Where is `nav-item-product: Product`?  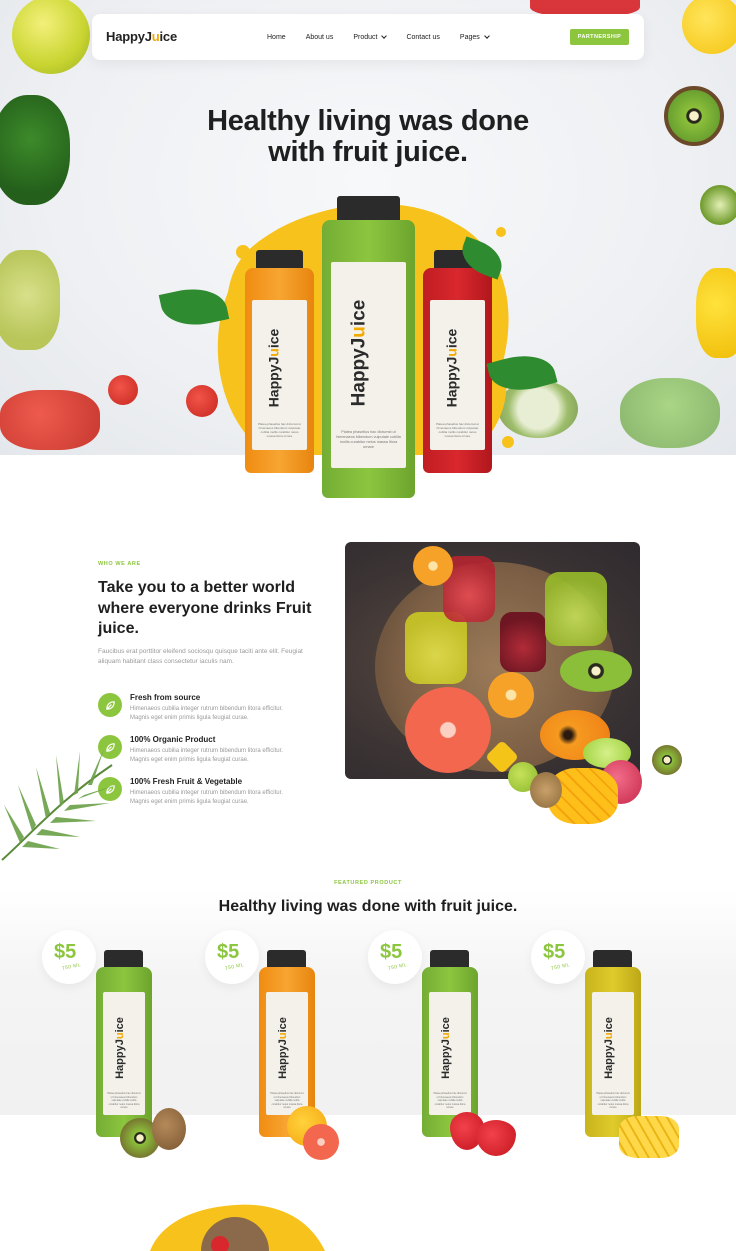 nav-item-product: Product is located at coordinates (370, 37).